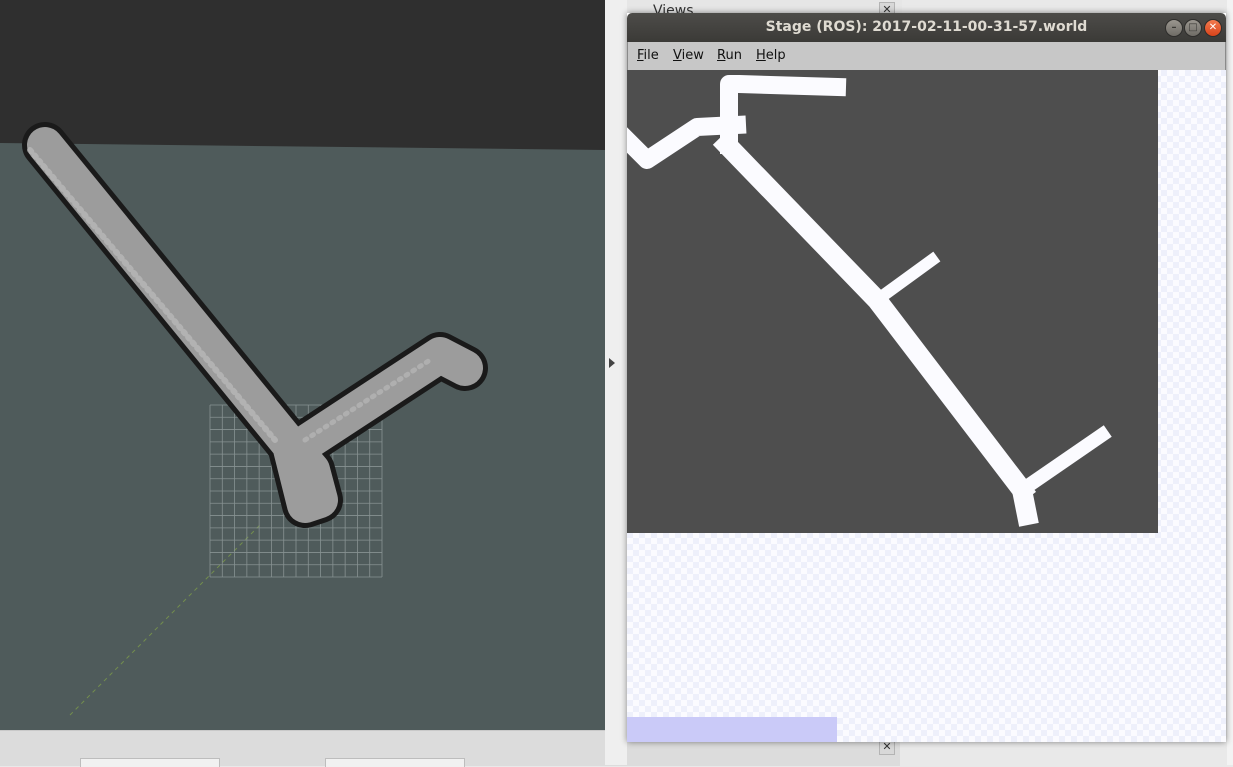 This screenshot has width=1233, height=767. Describe the element at coordinates (1230, 382) in the screenshot. I see `right-panel-edge` at that location.